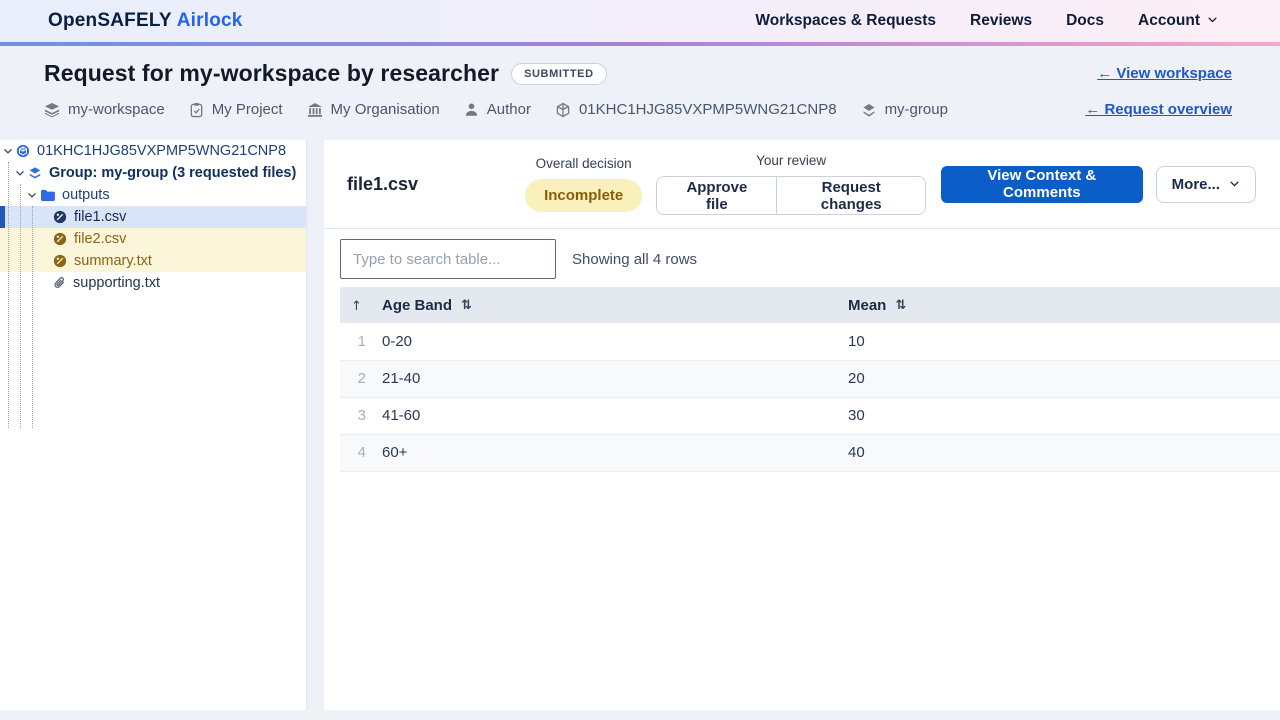 This screenshot has width=1280, height=720. I want to click on meta-author-label: Author, so click(508, 109).